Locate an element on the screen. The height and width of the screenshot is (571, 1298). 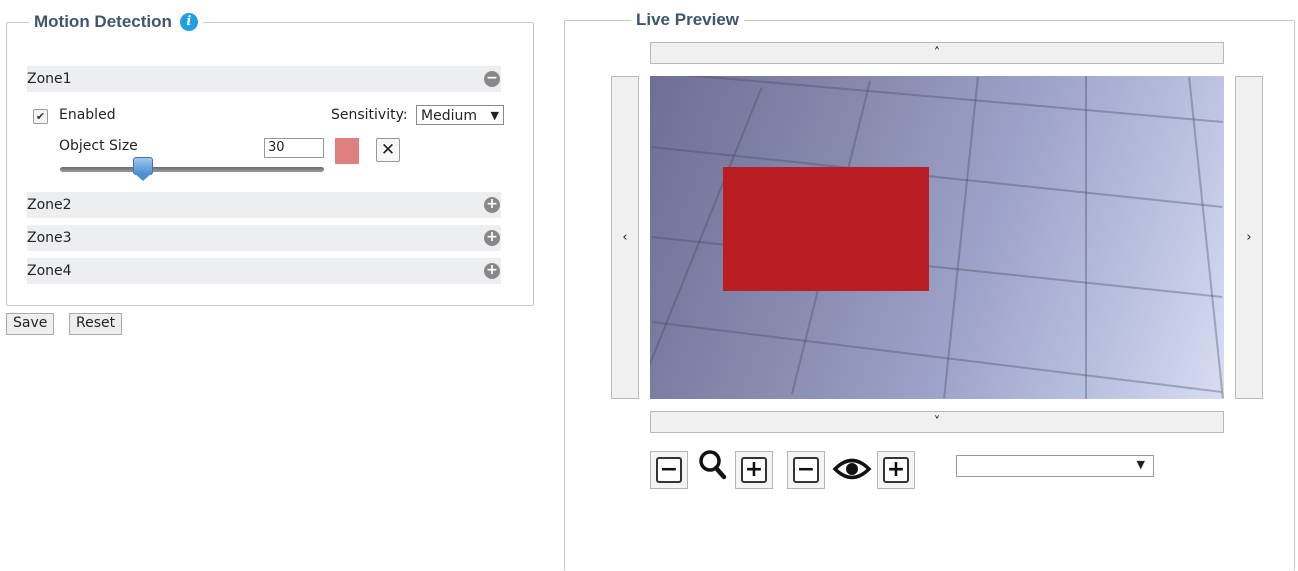
save-button: Save is located at coordinates (30, 324).